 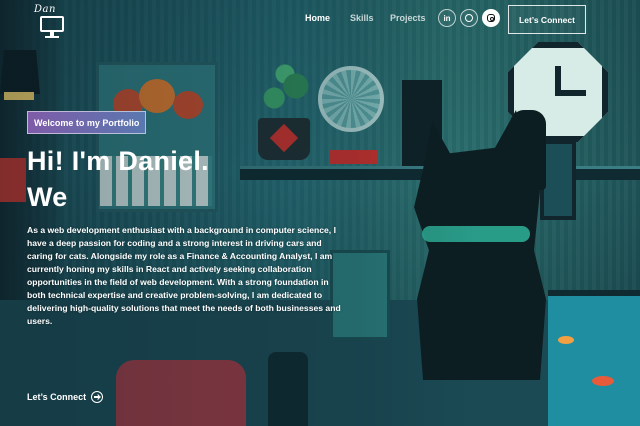 What do you see at coordinates (317, 18) in the screenshot?
I see `nav-link-home: Home` at bounding box center [317, 18].